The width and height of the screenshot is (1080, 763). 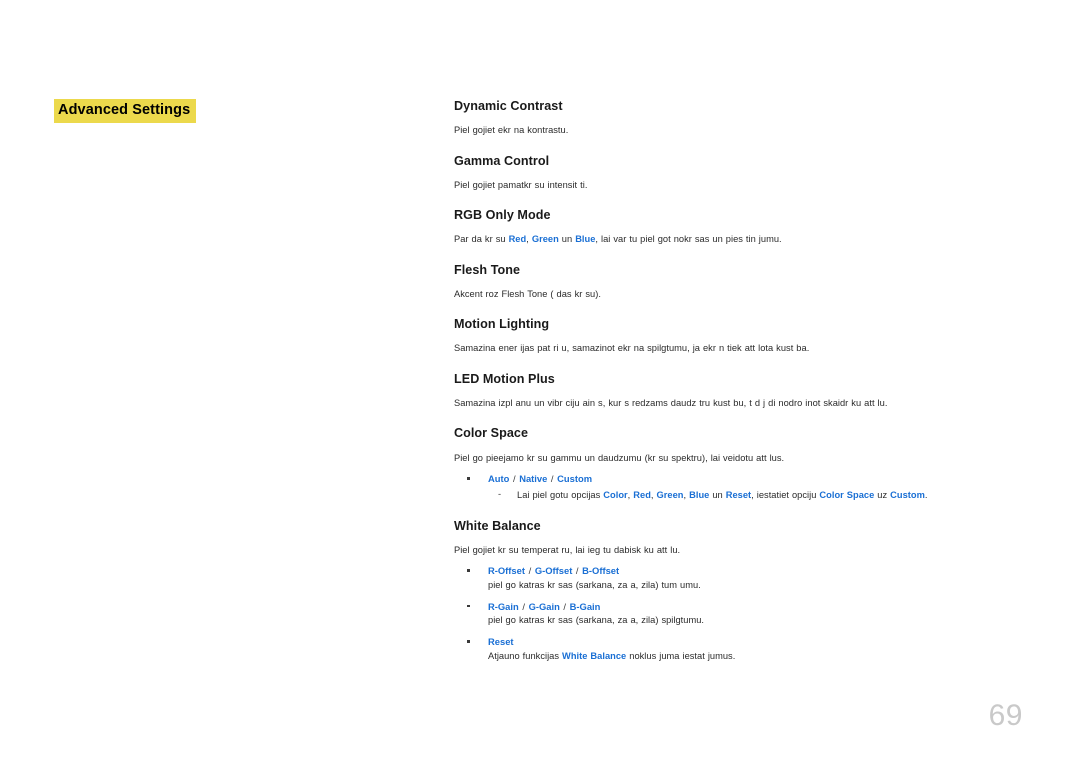 What do you see at coordinates (487, 269) in the screenshot?
I see `setting-heading: Flesh Tone` at bounding box center [487, 269].